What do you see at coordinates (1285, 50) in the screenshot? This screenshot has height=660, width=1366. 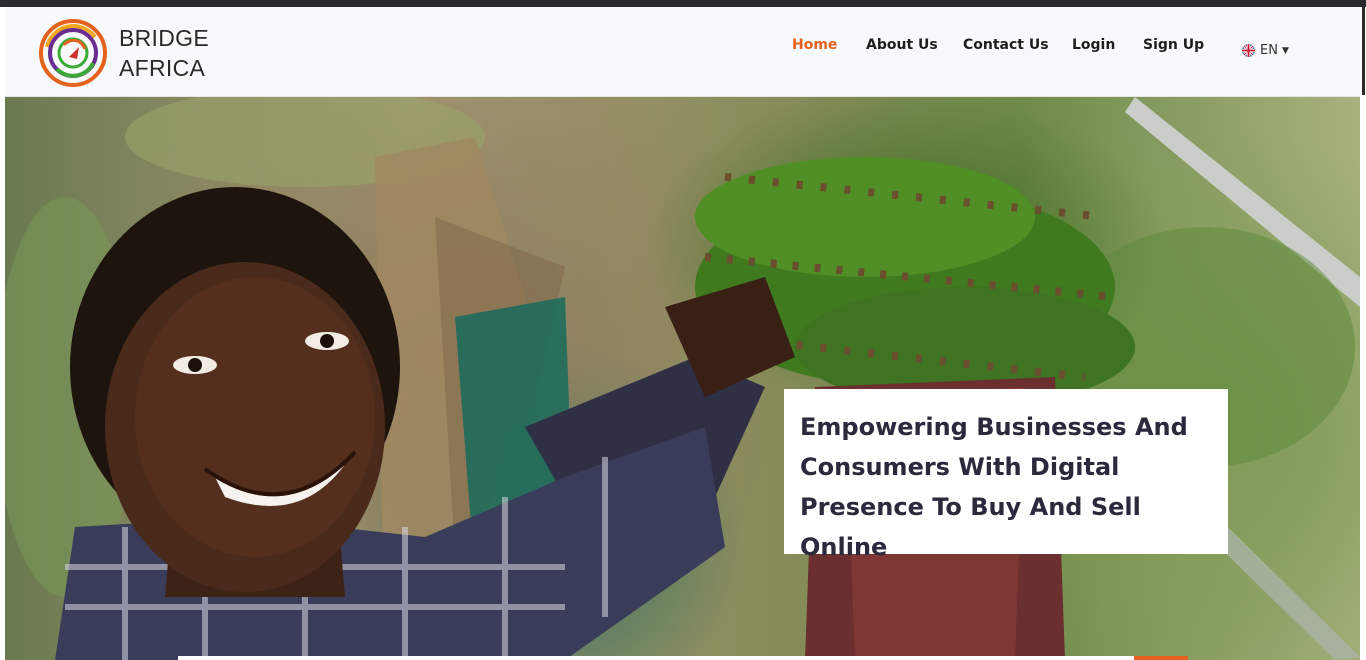 I see `chevron-down-icon: ▼` at bounding box center [1285, 50].